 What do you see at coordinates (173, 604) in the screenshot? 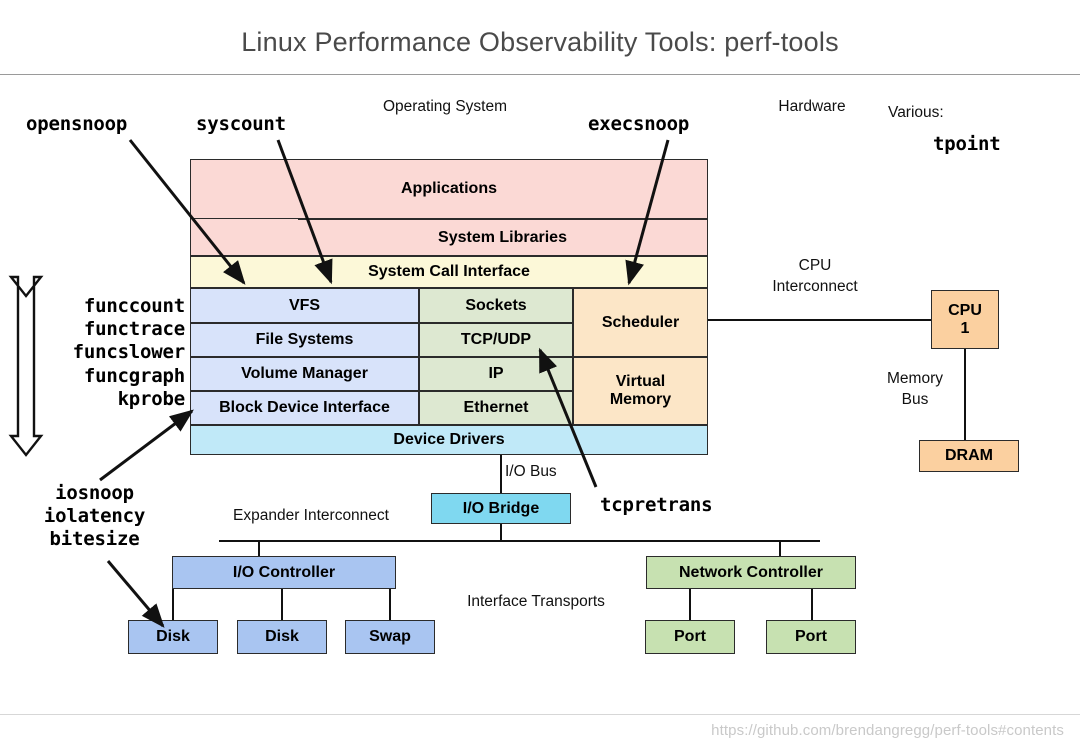
I see `disk1-leg` at bounding box center [173, 604].